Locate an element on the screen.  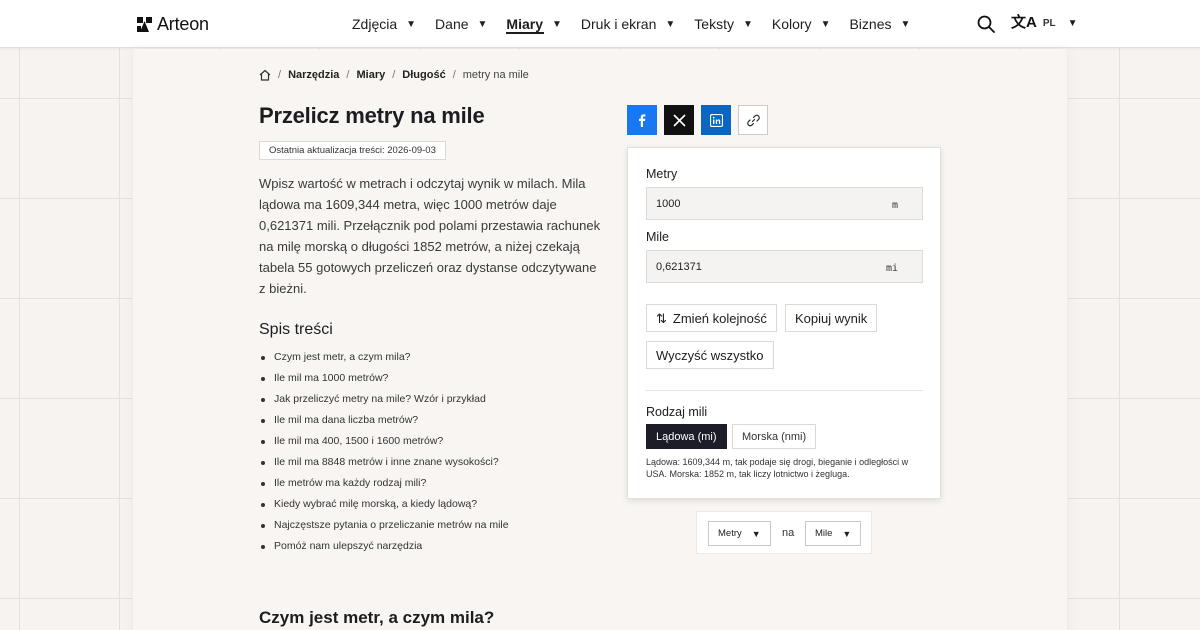
toc-link: Pomóż nam ulepszyć narzędzia is located at coordinates (384, 546).